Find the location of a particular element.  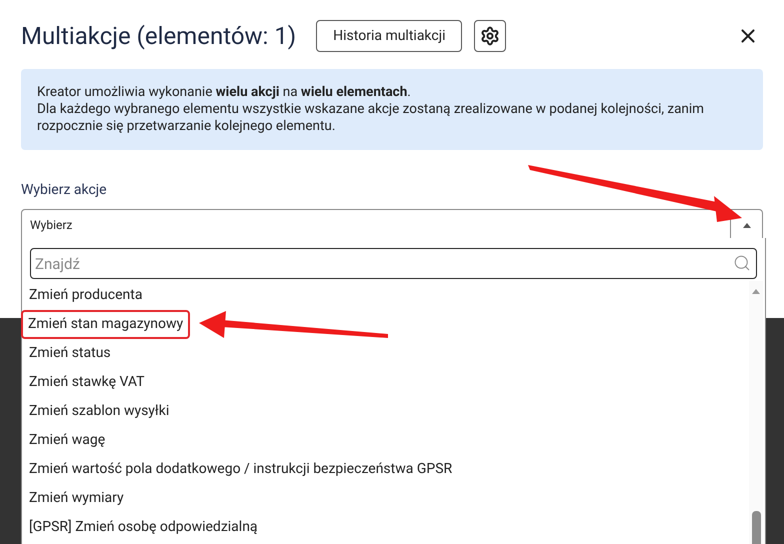

action-select: Wybierz is located at coordinates (392, 225).